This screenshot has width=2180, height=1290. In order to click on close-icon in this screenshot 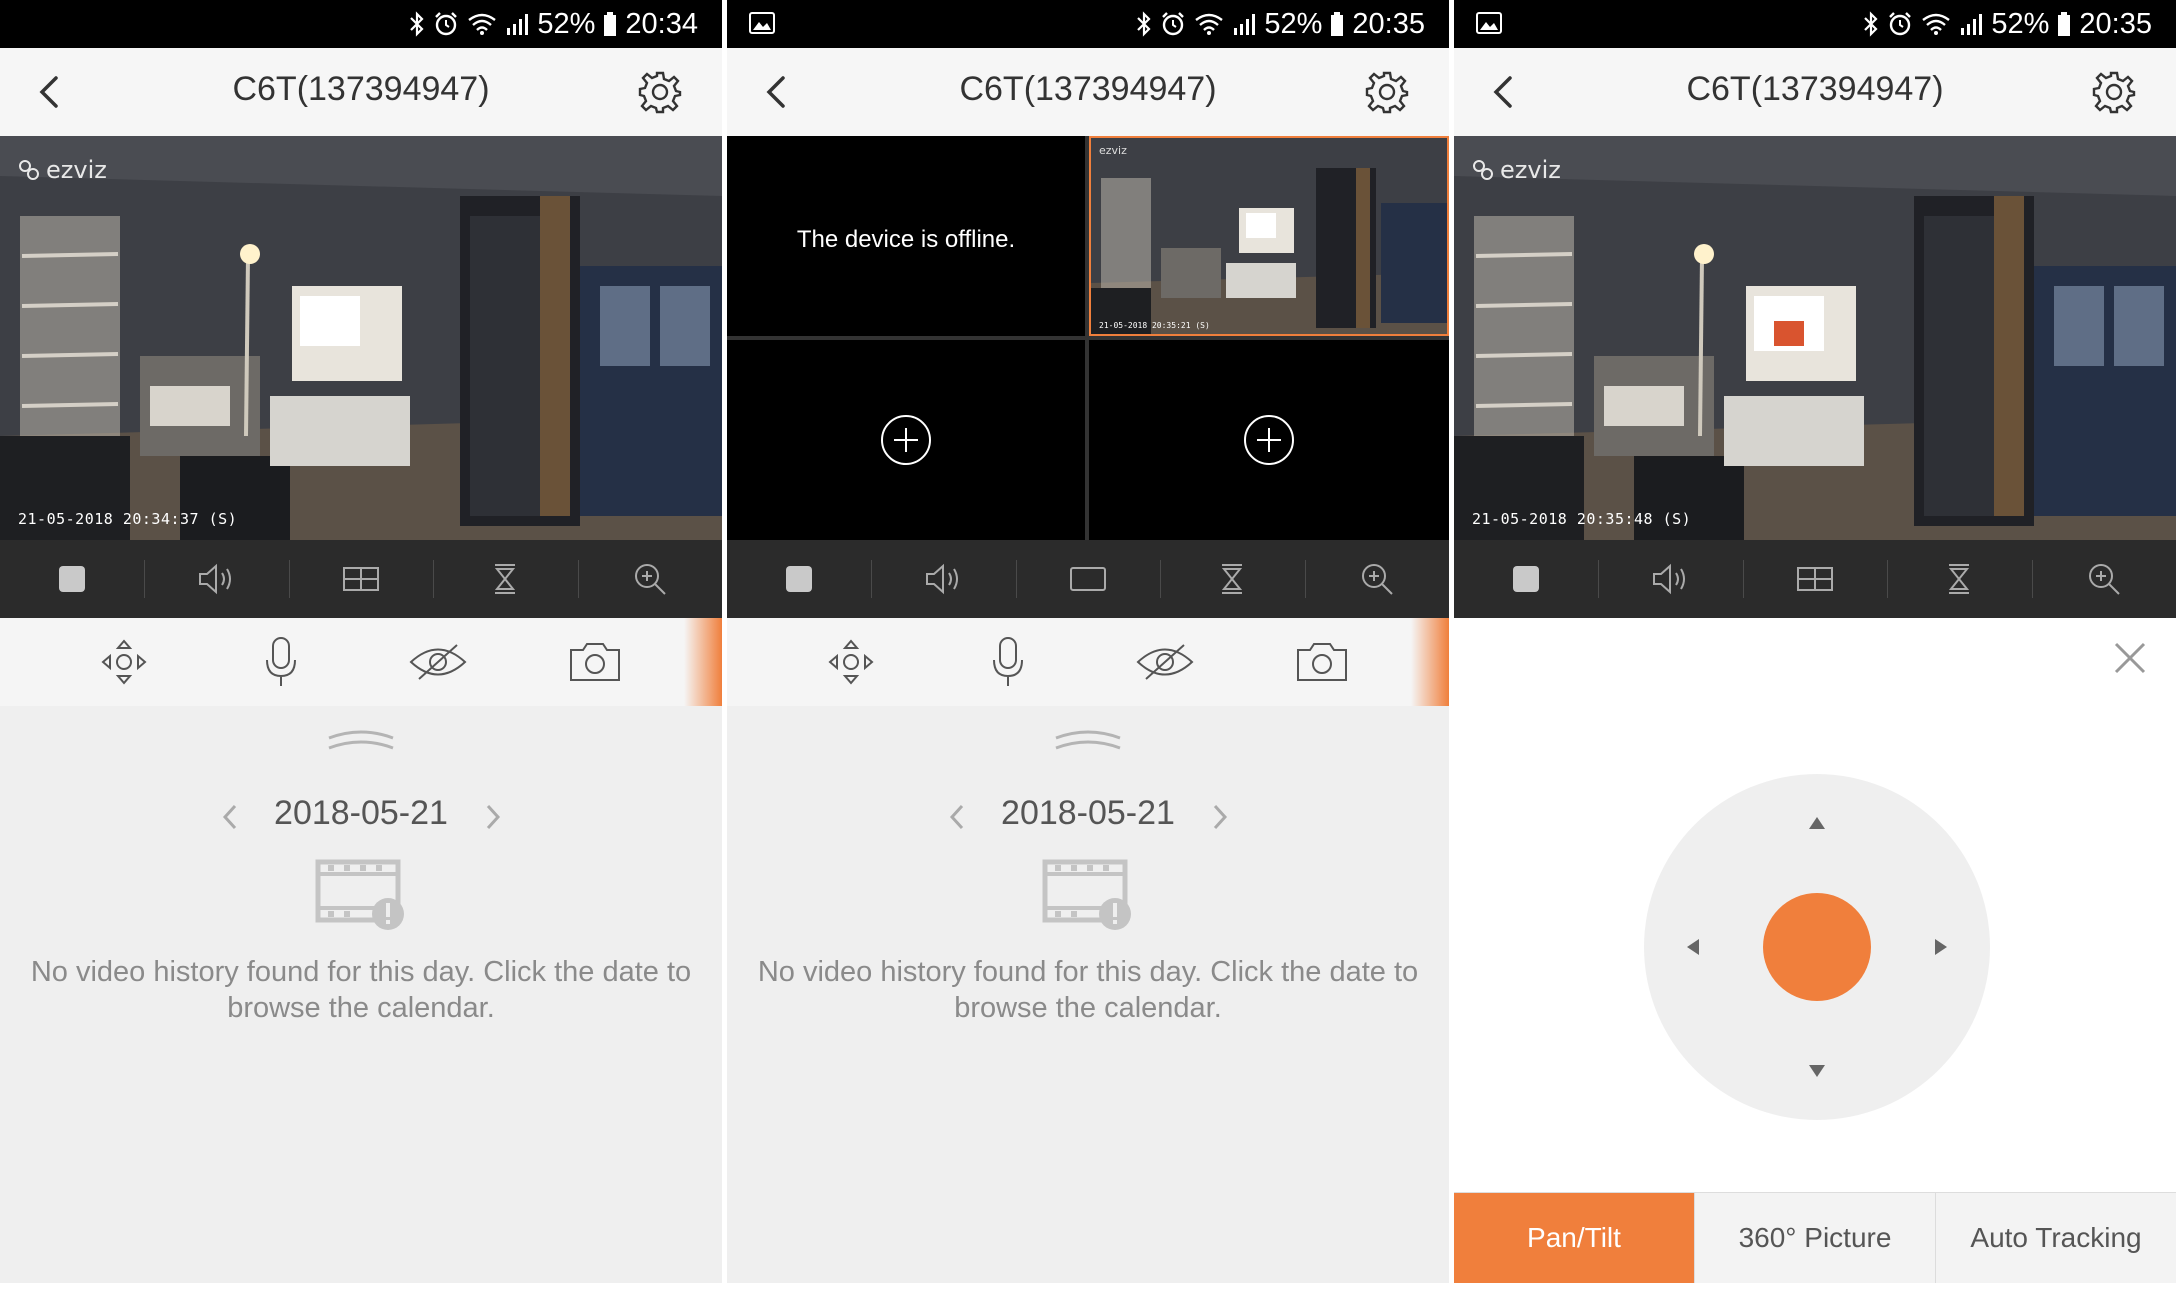, I will do `click(2130, 658)`.